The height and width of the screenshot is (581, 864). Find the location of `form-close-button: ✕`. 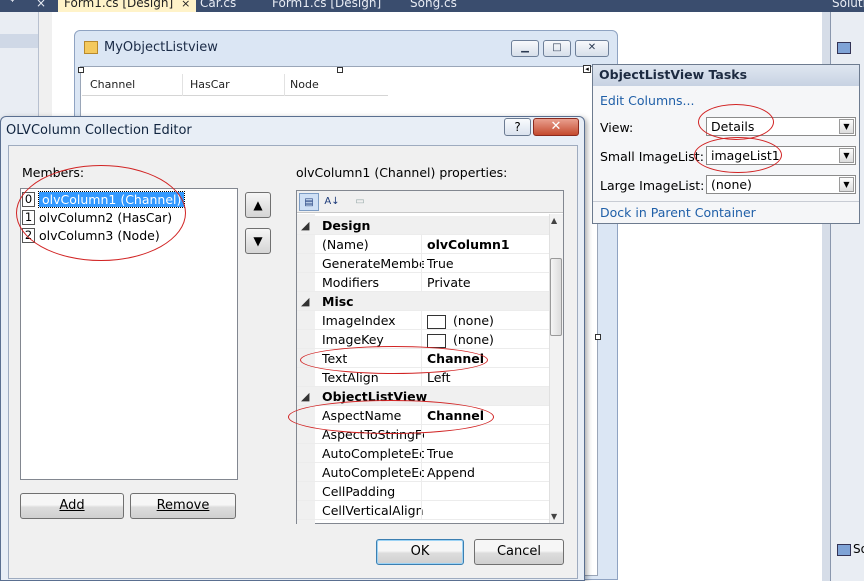

form-close-button: ✕ is located at coordinates (592, 48).